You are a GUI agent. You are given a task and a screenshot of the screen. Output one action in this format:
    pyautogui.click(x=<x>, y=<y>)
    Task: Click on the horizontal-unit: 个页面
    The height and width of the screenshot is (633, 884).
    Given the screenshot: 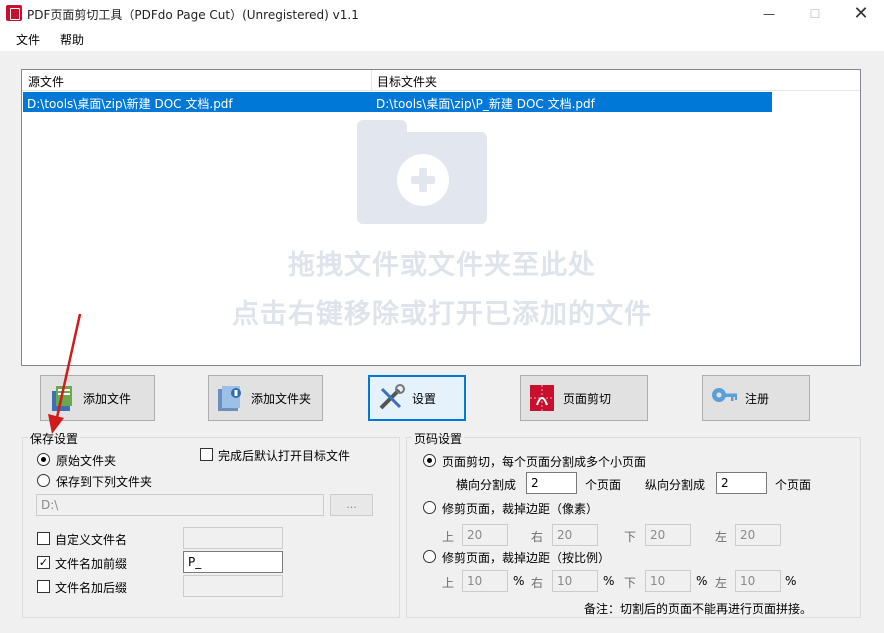 What is the action you would take?
    pyautogui.click(x=603, y=485)
    